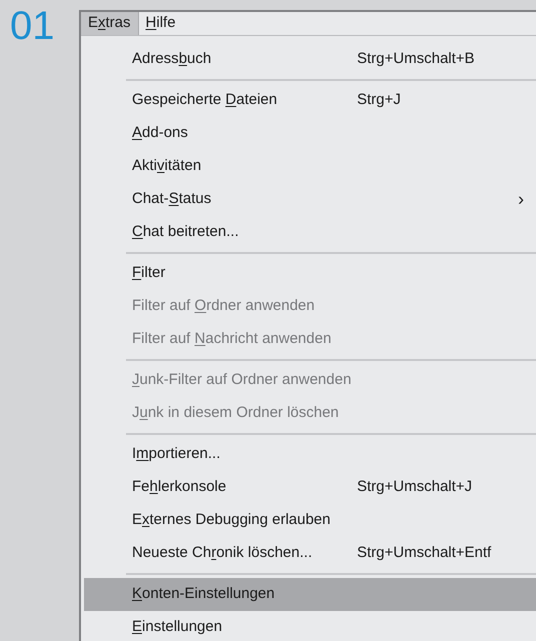 Image resolution: width=536 pixels, height=641 pixels. I want to click on menu-bar-item: Extras, so click(110, 23).